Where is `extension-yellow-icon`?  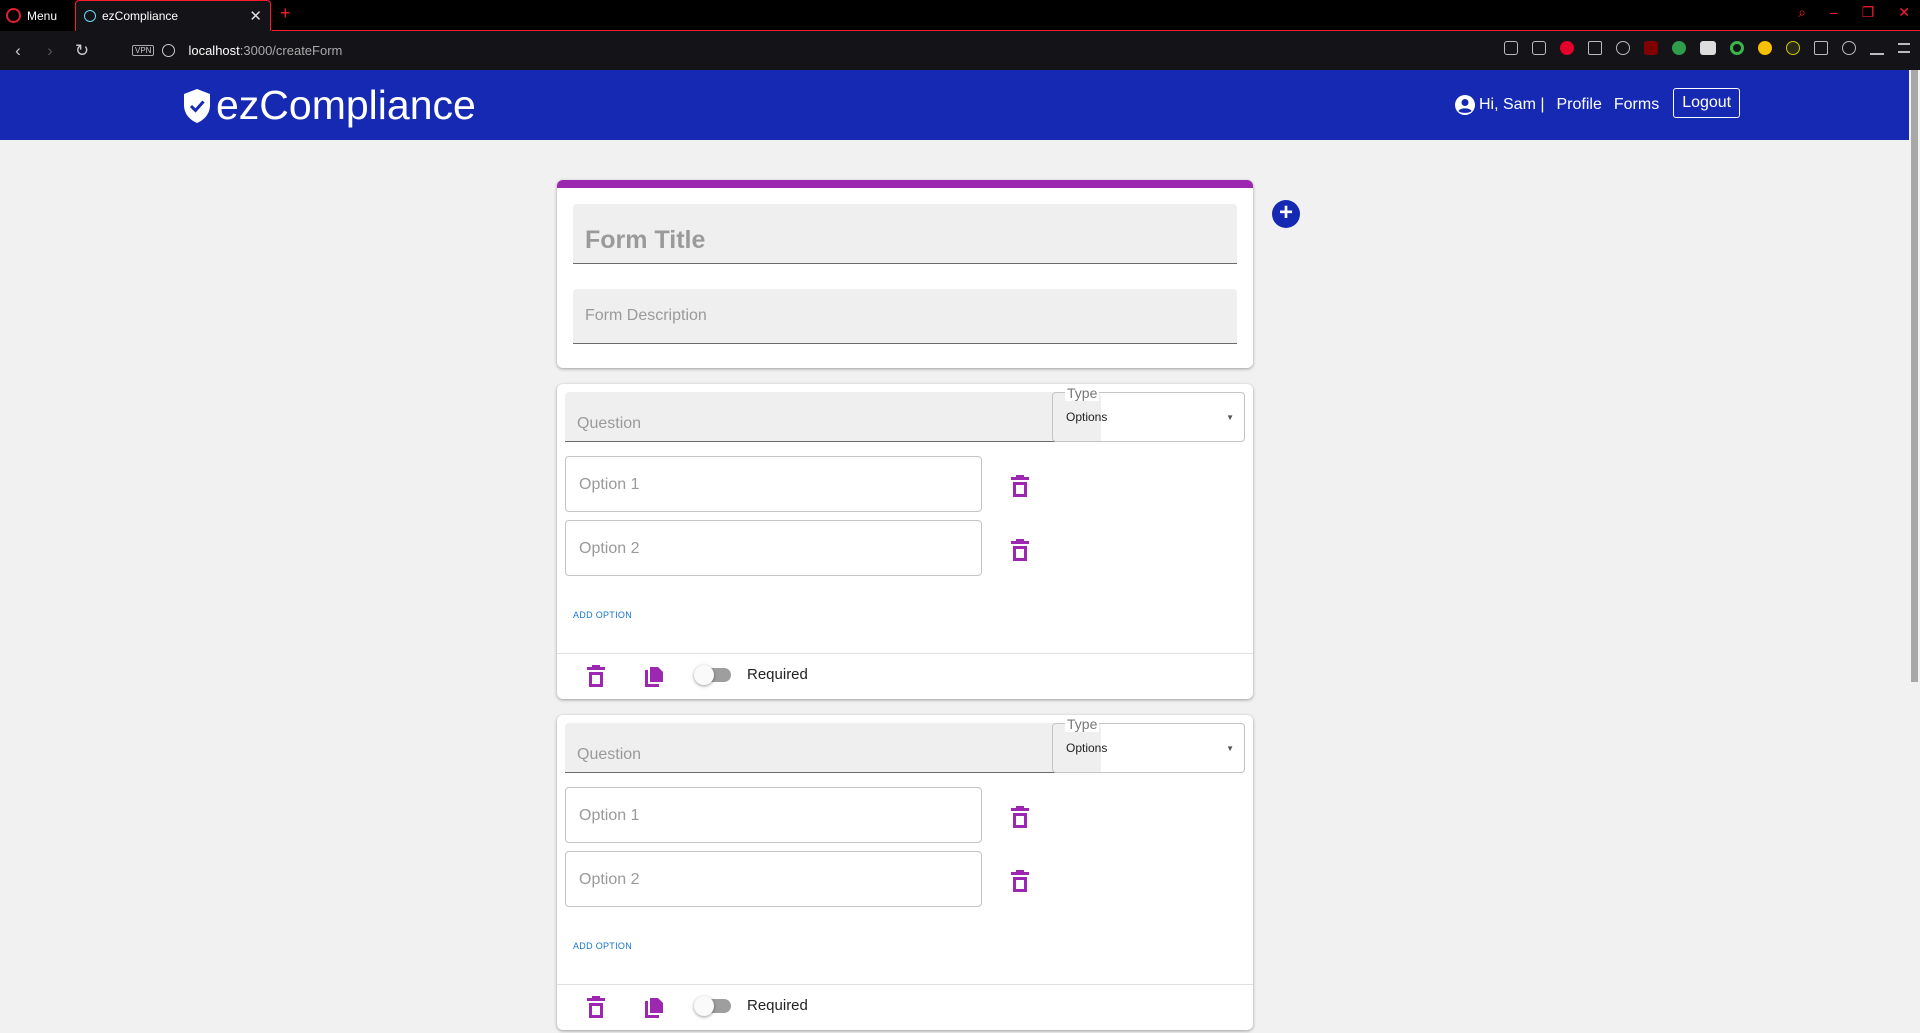 extension-yellow-icon is located at coordinates (1765, 48).